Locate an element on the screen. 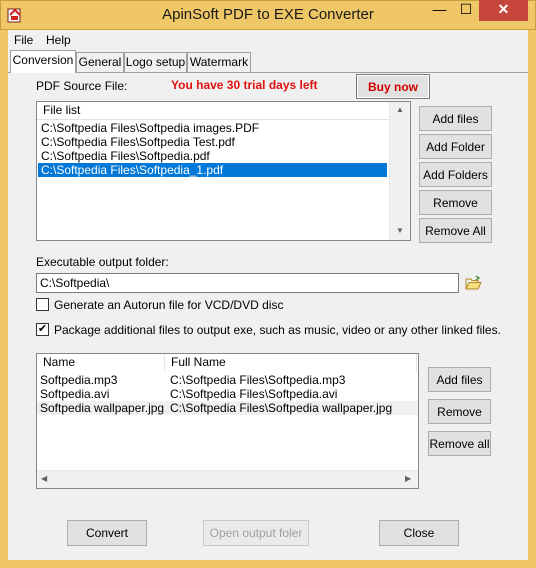 The width and height of the screenshot is (536, 568). file-list-item-selected: C:\Softpedia Files\Softpedia_1.pdf is located at coordinates (212, 170).